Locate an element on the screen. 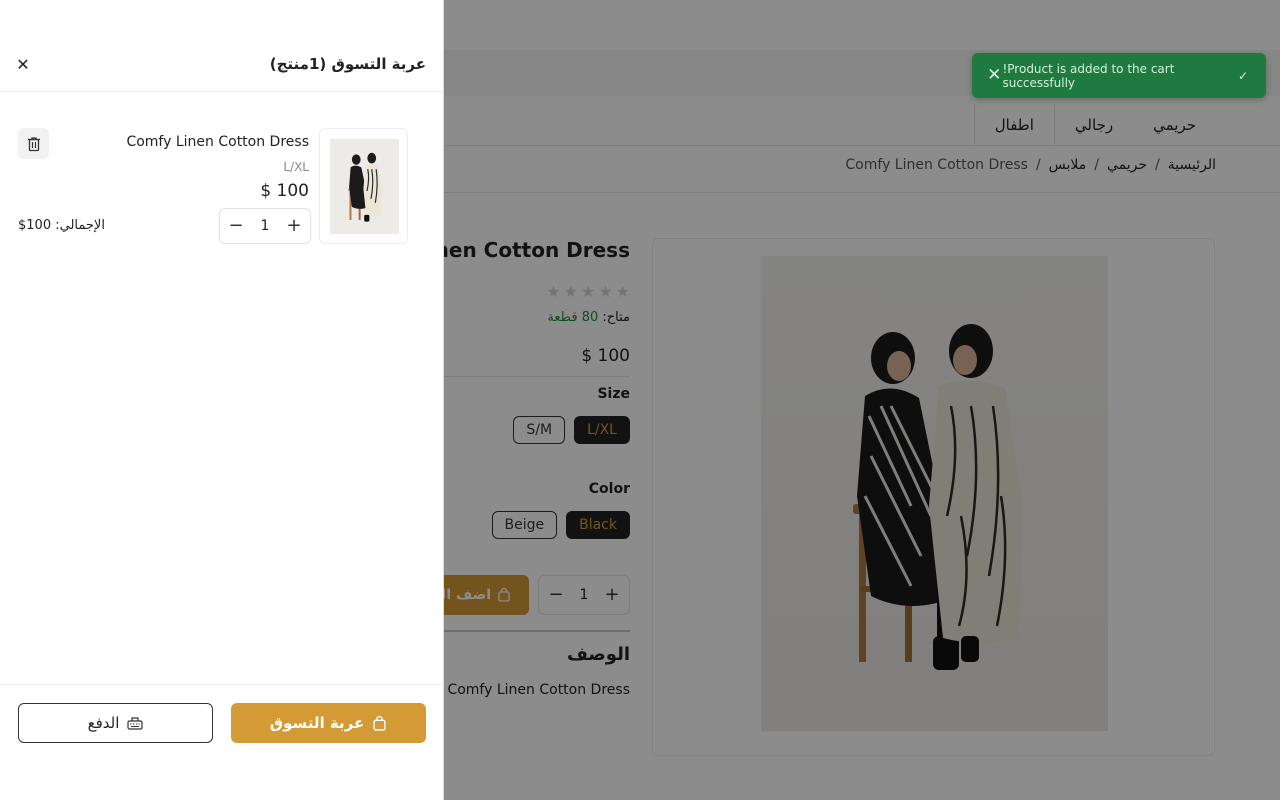 The width and height of the screenshot is (1280, 800). cart-quantity-stepper: − 1 + is located at coordinates (265, 226).